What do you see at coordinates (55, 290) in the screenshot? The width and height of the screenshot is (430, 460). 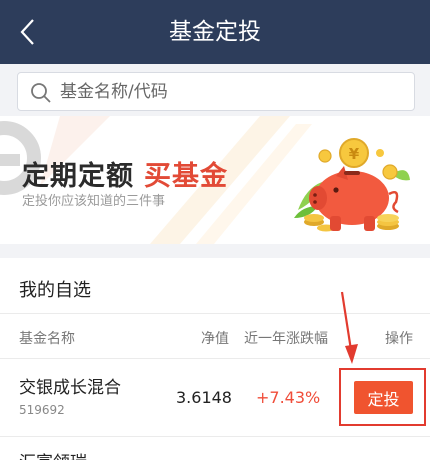 I see `watchlist-title: 我的自选` at bounding box center [55, 290].